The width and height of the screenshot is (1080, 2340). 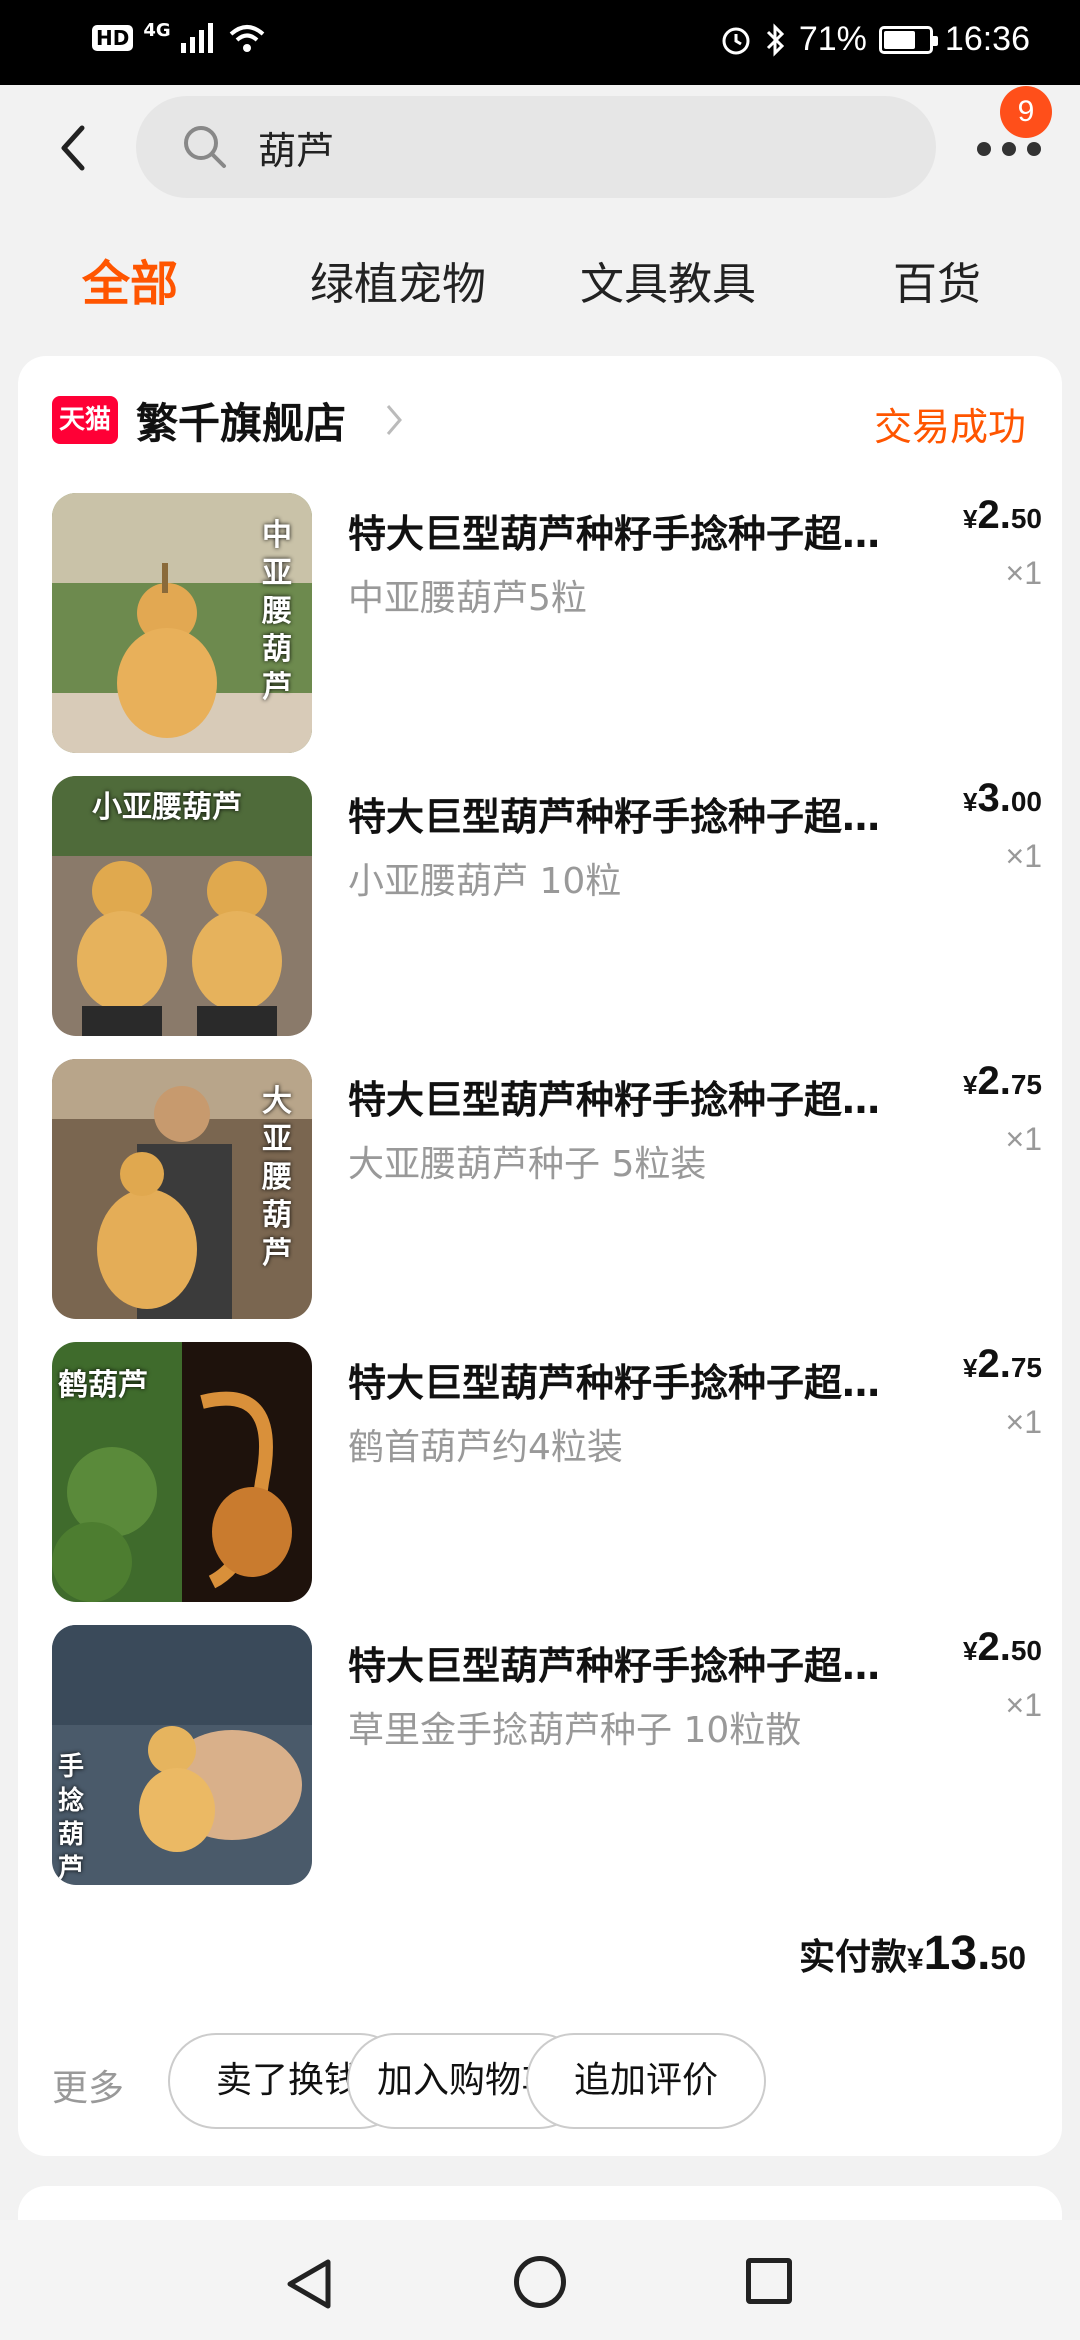 What do you see at coordinates (937, 280) in the screenshot?
I see `tab-general-goods: 百货` at bounding box center [937, 280].